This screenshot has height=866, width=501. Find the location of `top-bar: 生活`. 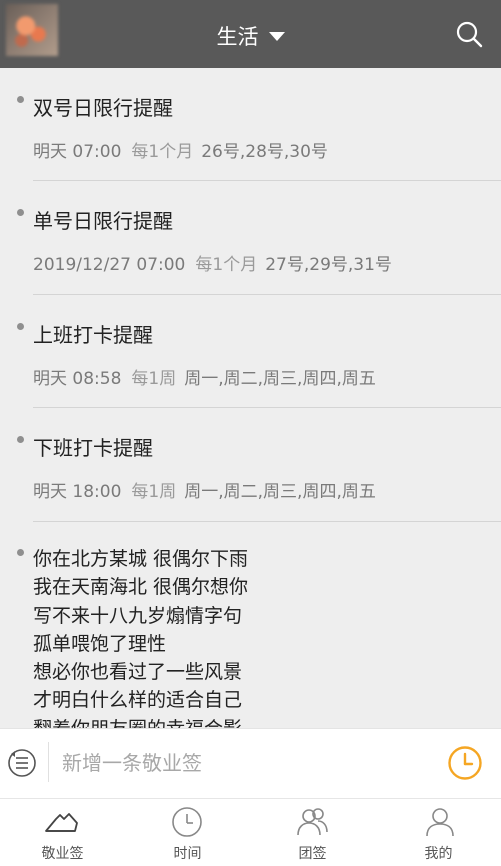

top-bar: 生活 is located at coordinates (250, 34).